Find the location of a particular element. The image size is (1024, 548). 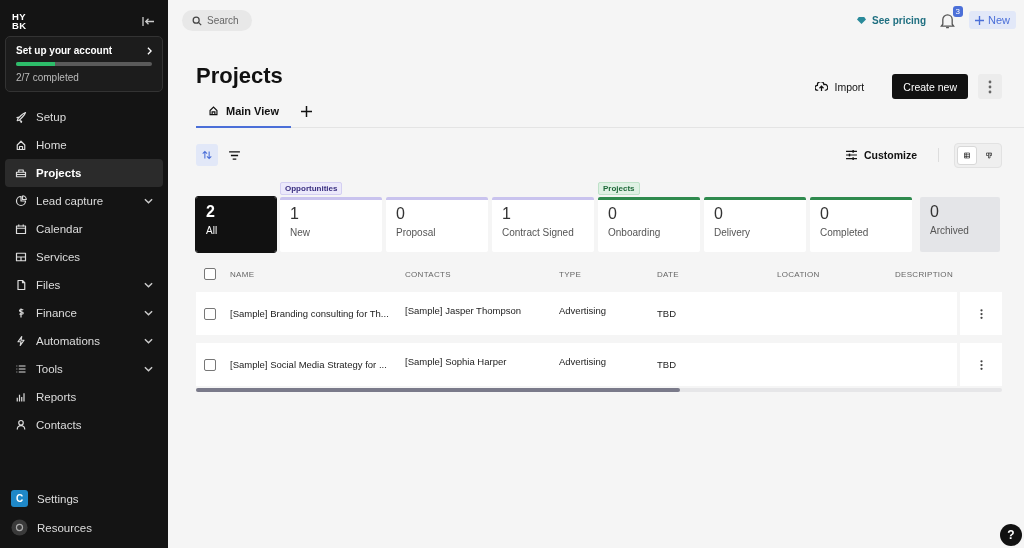

column-header: LOCATION is located at coordinates (836, 274).